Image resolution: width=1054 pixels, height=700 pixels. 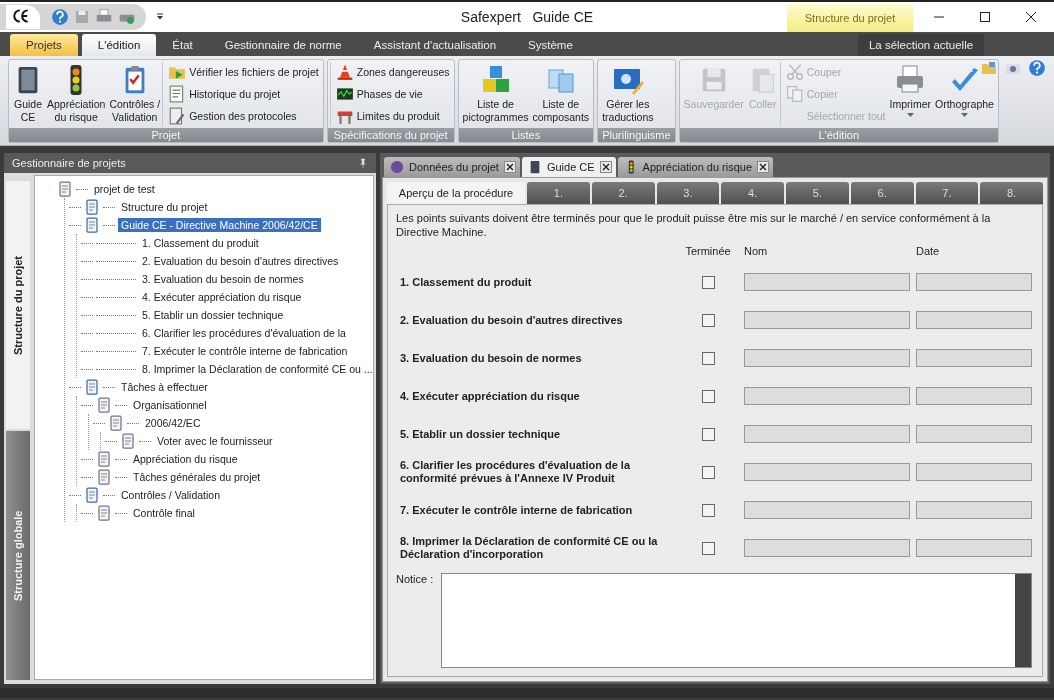 What do you see at coordinates (752, 193) in the screenshot?
I see `step-tab: 4.` at bounding box center [752, 193].